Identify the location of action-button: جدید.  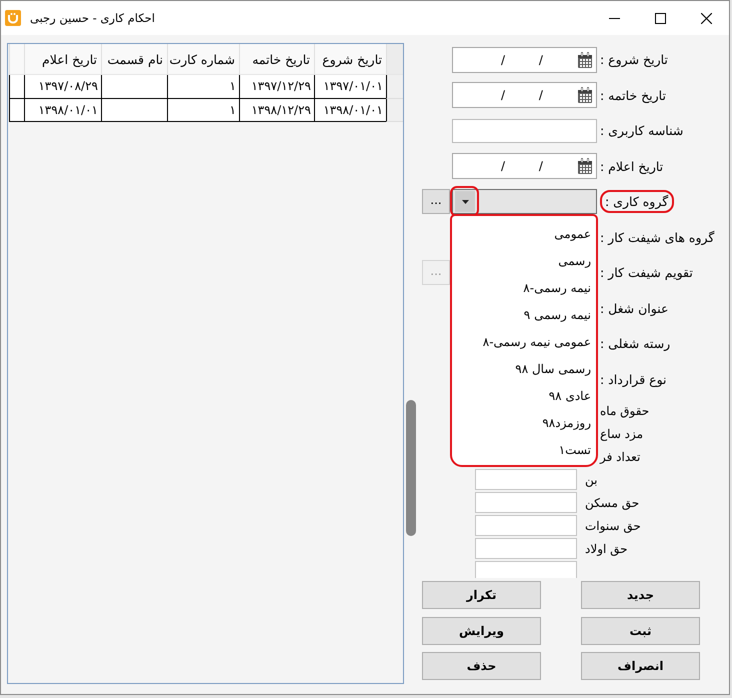
(640, 595).